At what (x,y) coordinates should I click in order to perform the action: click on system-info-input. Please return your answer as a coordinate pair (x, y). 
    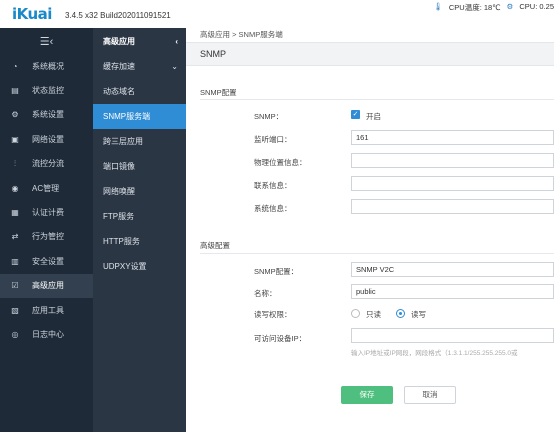
    Looking at the image, I should click on (452, 206).